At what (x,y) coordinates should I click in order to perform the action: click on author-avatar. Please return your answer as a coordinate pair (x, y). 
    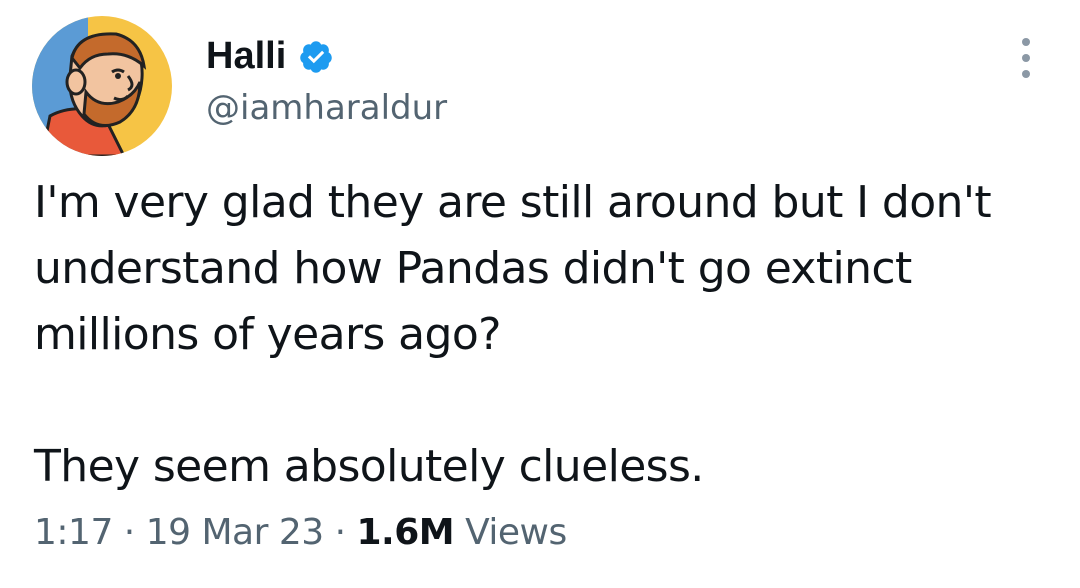
    Looking at the image, I should click on (102, 86).